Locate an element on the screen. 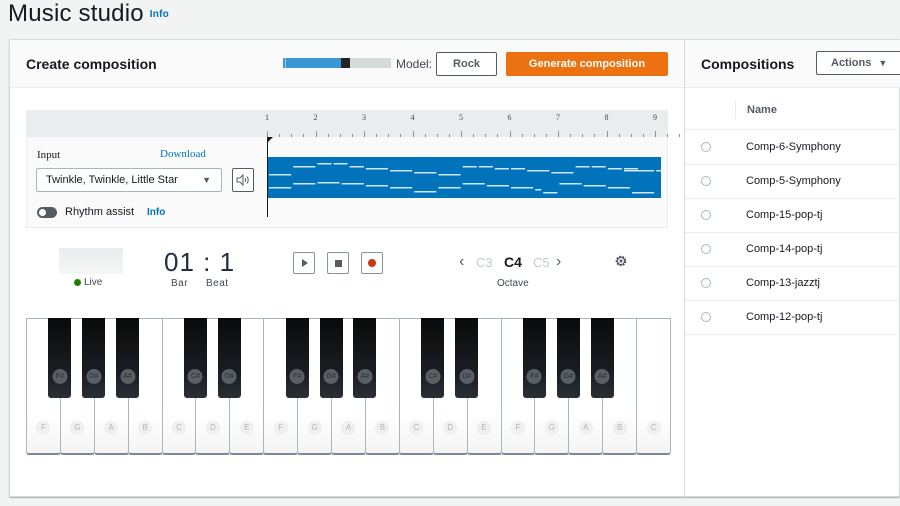 The width and height of the screenshot is (900, 506). ruler-bar-number: 3 is located at coordinates (364, 117).